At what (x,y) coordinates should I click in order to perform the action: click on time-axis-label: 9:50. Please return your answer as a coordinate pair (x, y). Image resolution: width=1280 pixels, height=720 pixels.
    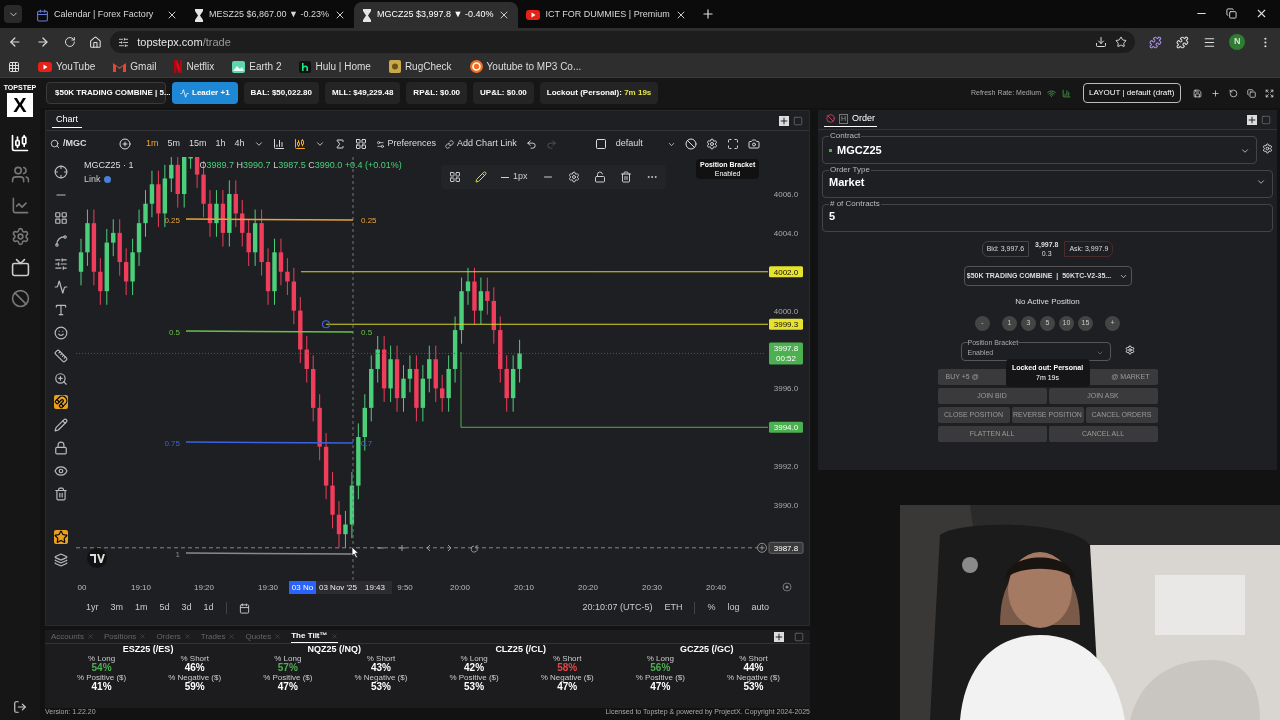
    Looking at the image, I should click on (405, 587).